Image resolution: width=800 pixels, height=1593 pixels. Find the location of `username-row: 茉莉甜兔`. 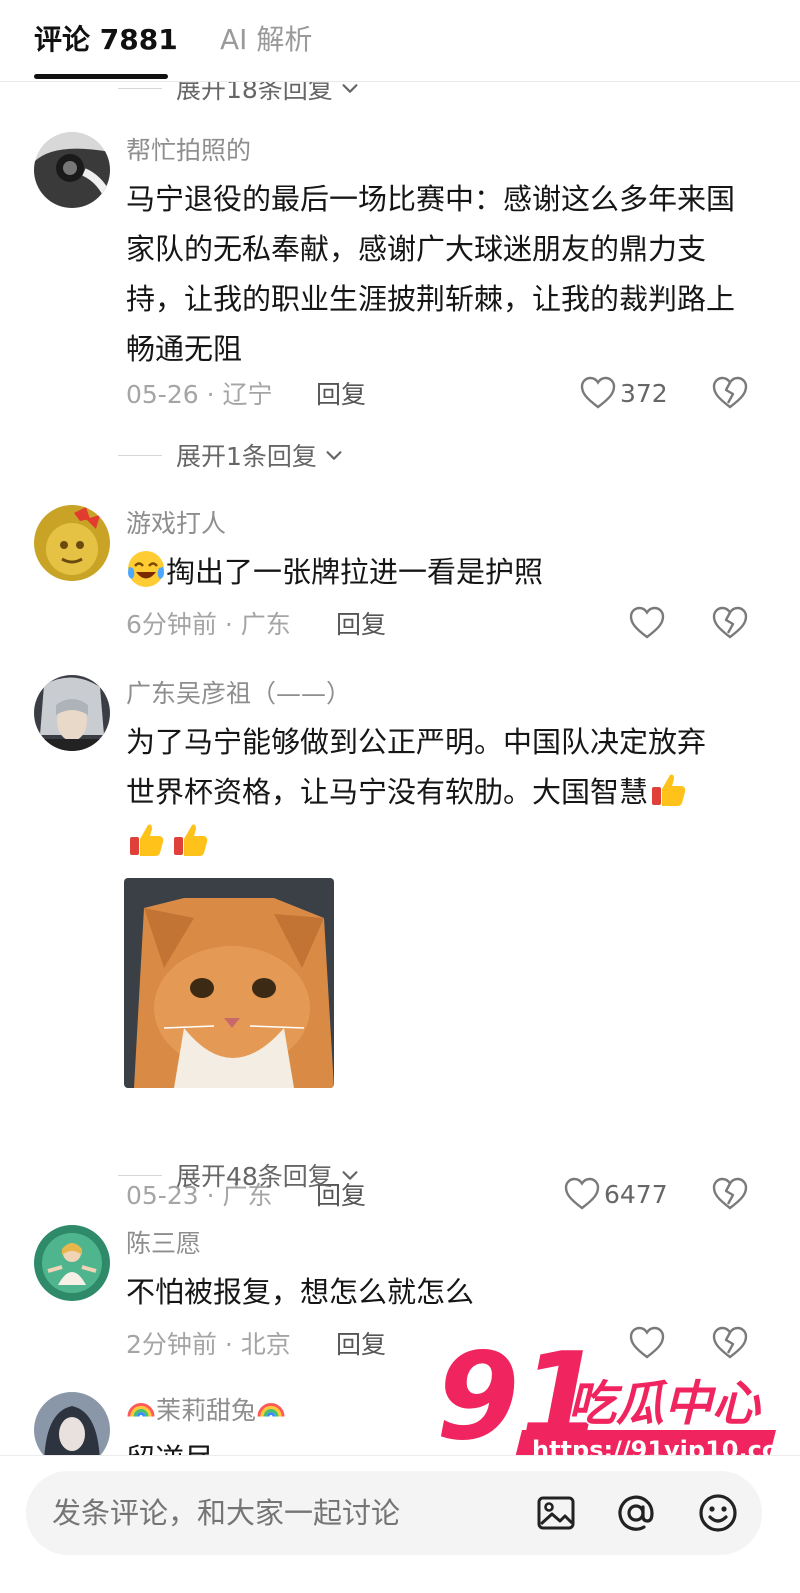

username-row: 茉莉甜兔 is located at coordinates (206, 1411).